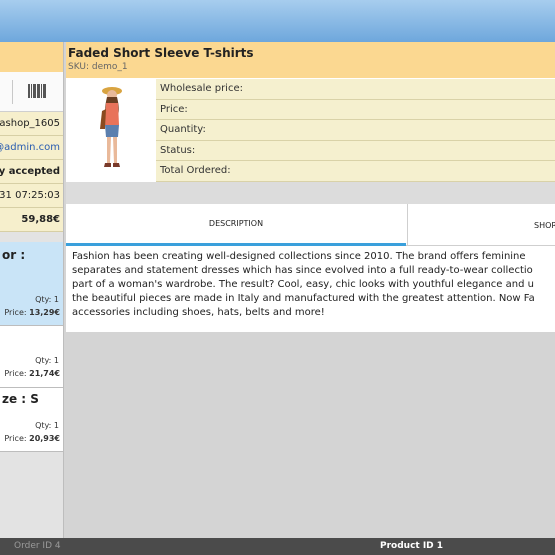 The width and height of the screenshot is (555, 555). What do you see at coordinates (31, 124) in the screenshot?
I see `order-shop: ashop_1605` at bounding box center [31, 124].